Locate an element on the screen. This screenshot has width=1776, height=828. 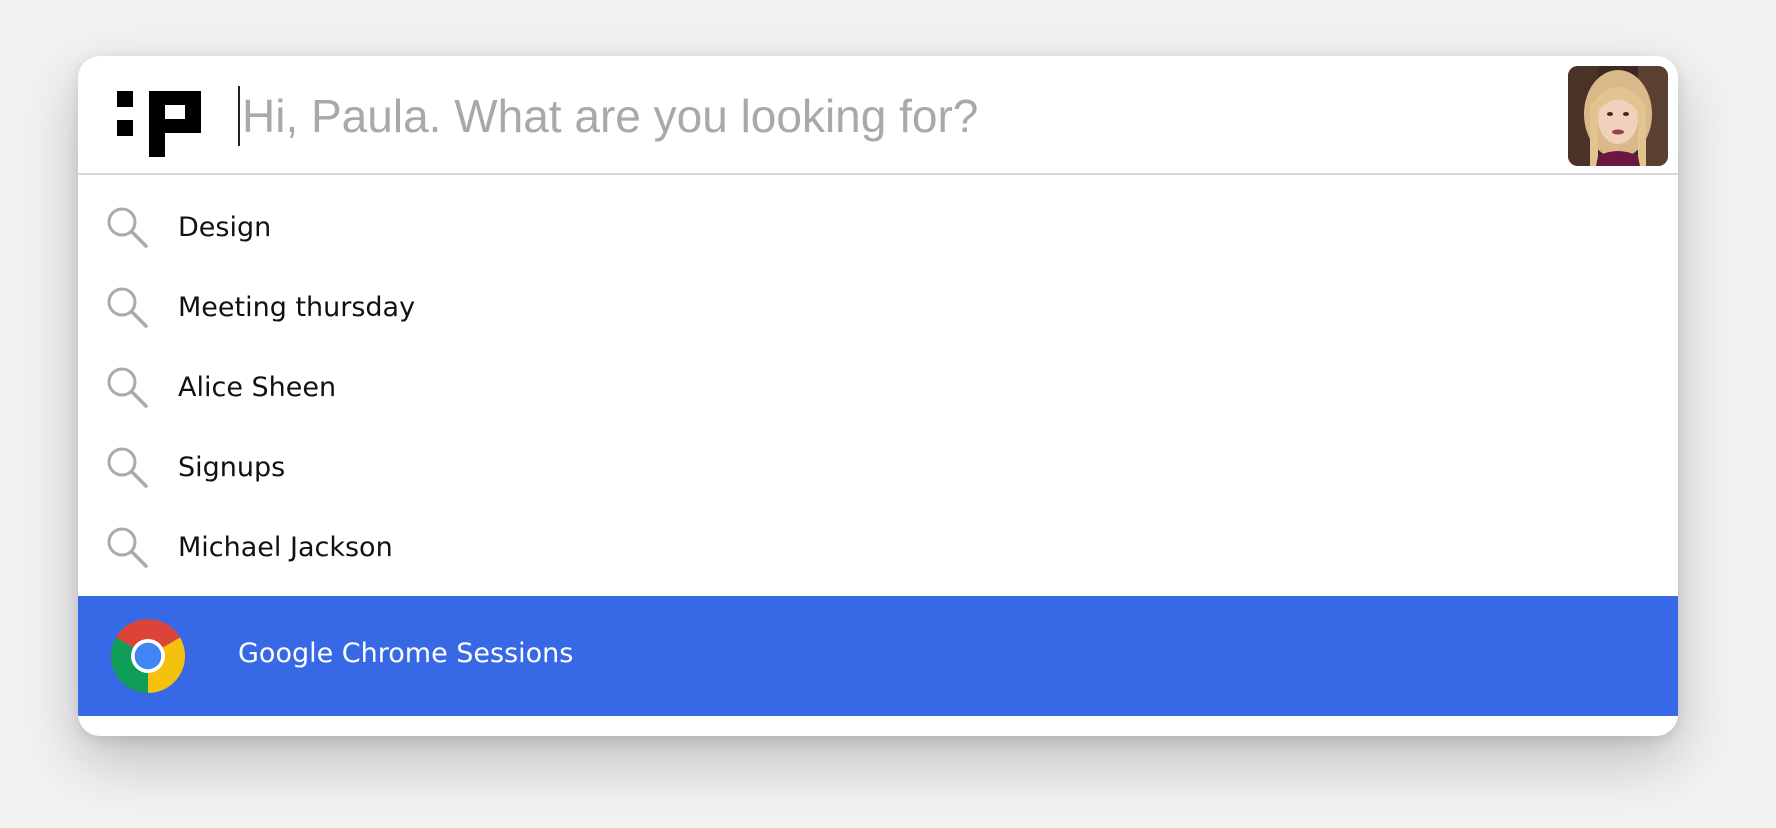
search-bar is located at coordinates (878, 115).